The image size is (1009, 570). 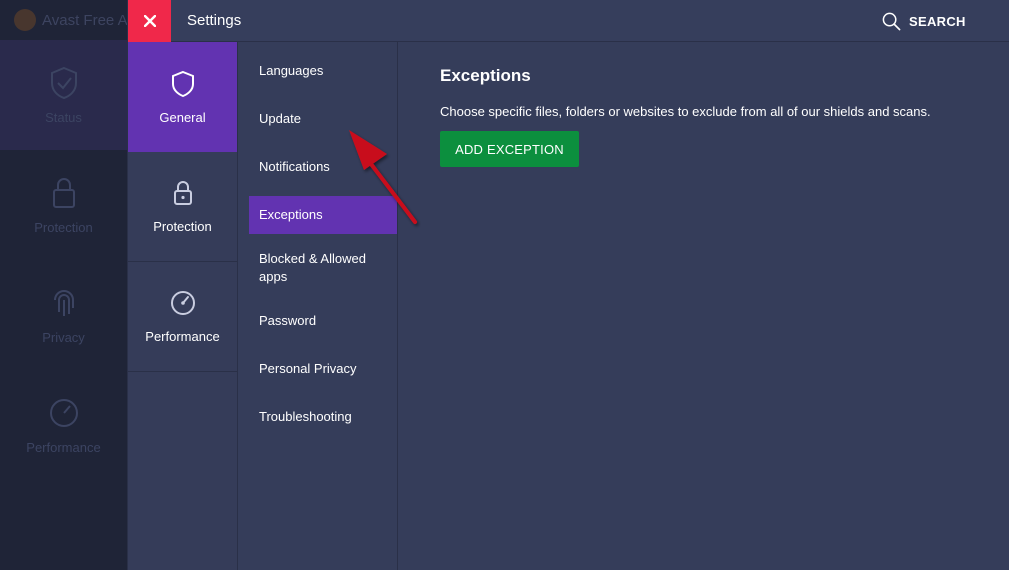 What do you see at coordinates (323, 119) in the screenshot?
I see `submenu-item-update: Update` at bounding box center [323, 119].